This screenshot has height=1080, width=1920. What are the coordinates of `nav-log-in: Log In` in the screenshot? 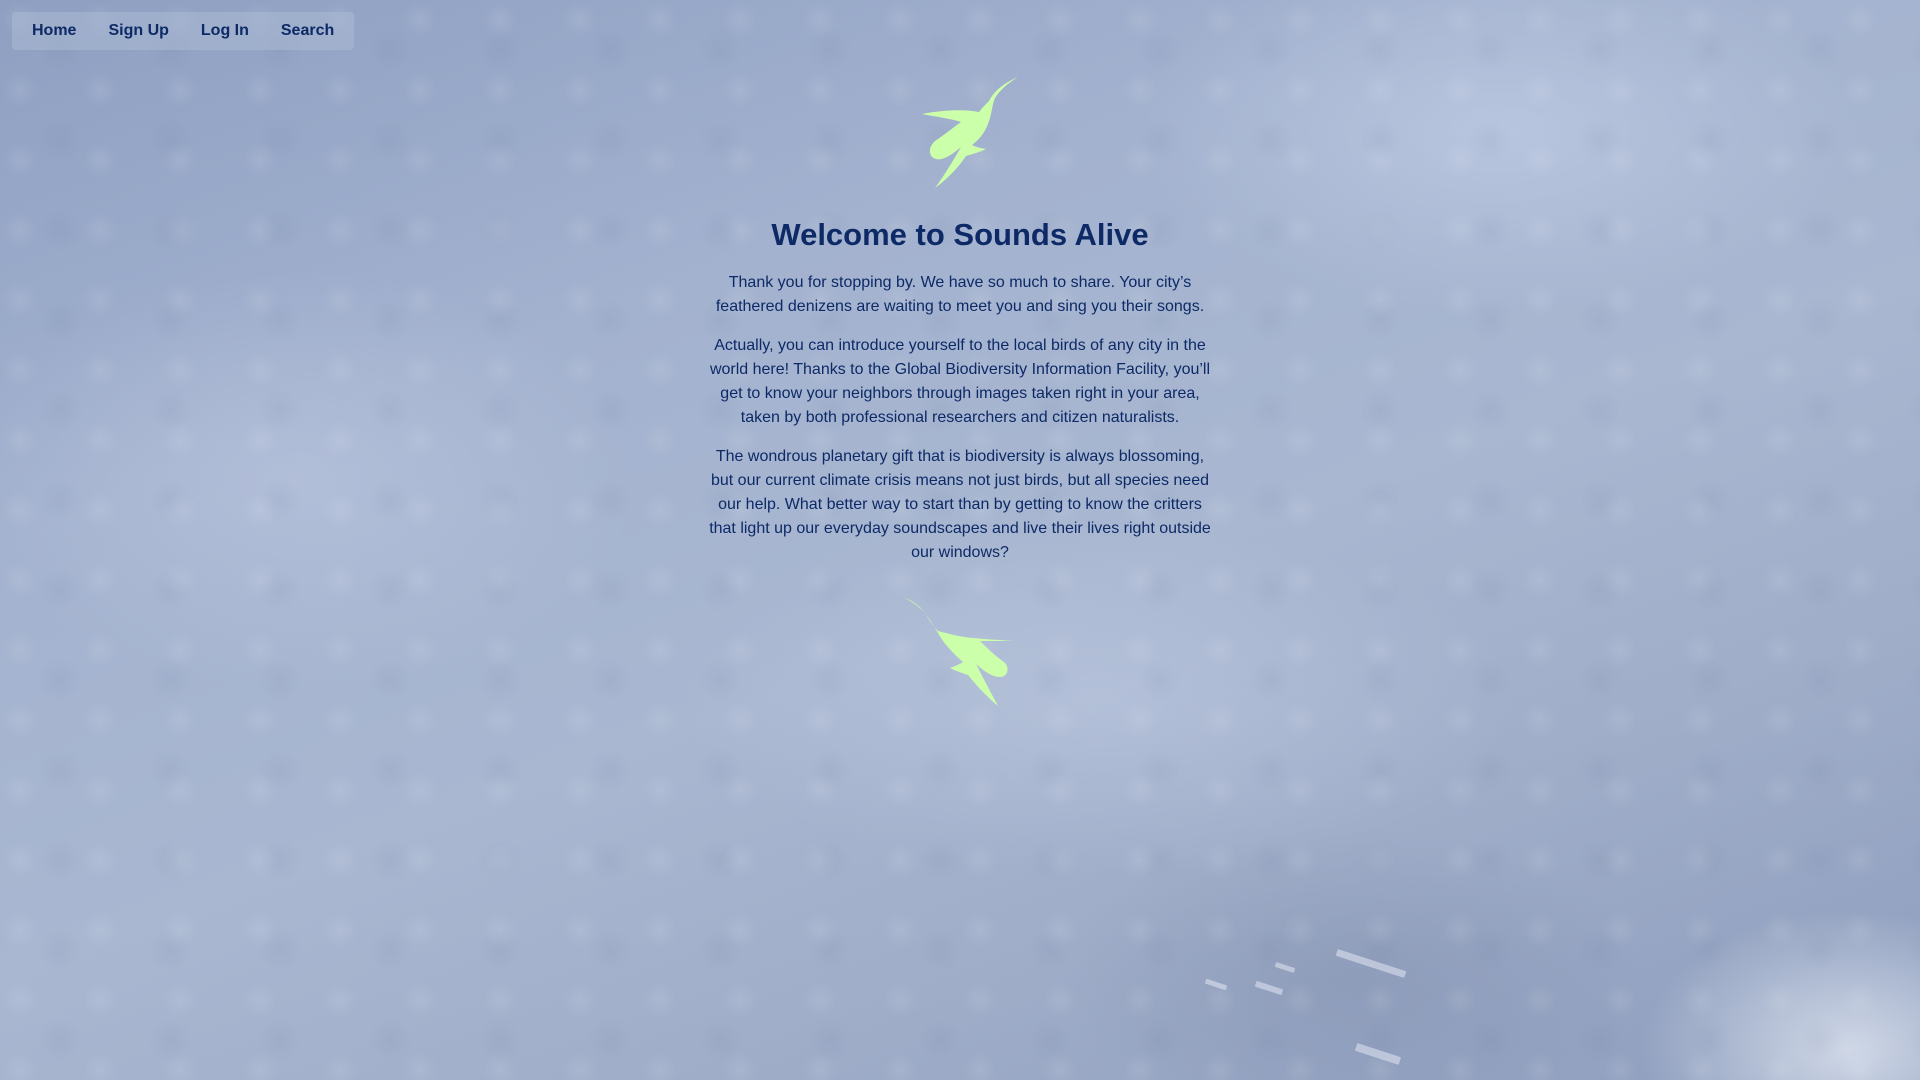 It's located at (225, 31).